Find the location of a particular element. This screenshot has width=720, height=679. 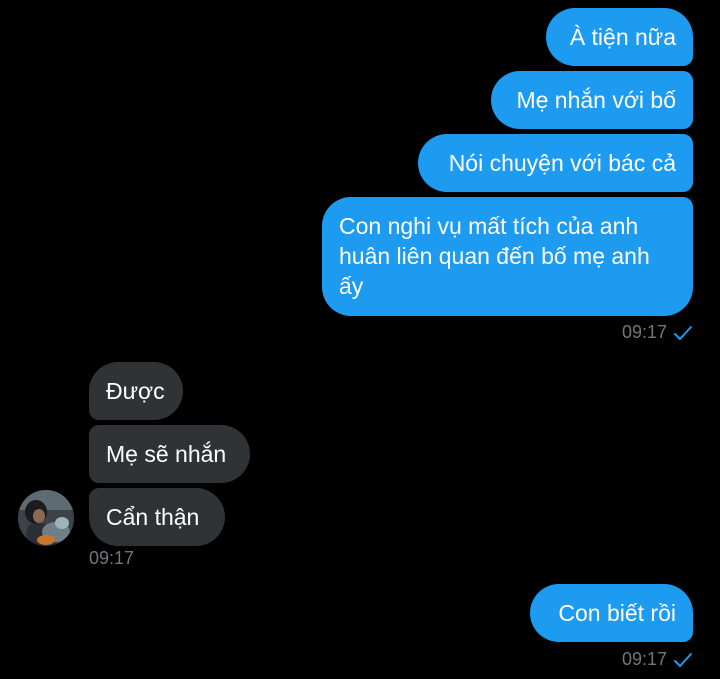

outgoing-message: Mẹ nhắn với bố is located at coordinates (592, 100).